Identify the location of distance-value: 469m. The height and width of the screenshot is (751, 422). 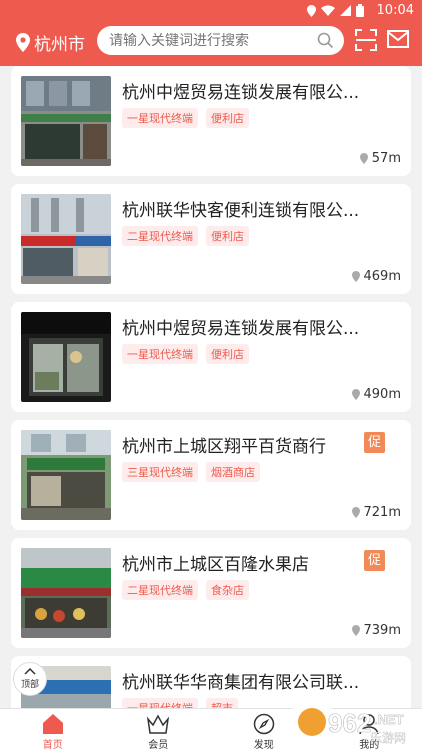
(382, 276).